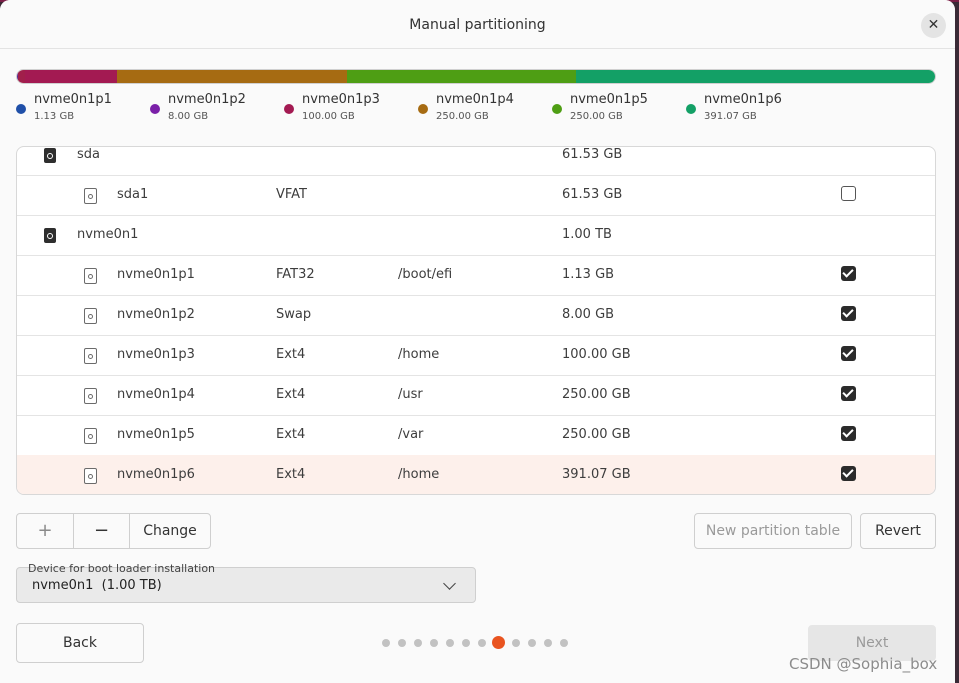  I want to click on step-dot-current, so click(498, 642).